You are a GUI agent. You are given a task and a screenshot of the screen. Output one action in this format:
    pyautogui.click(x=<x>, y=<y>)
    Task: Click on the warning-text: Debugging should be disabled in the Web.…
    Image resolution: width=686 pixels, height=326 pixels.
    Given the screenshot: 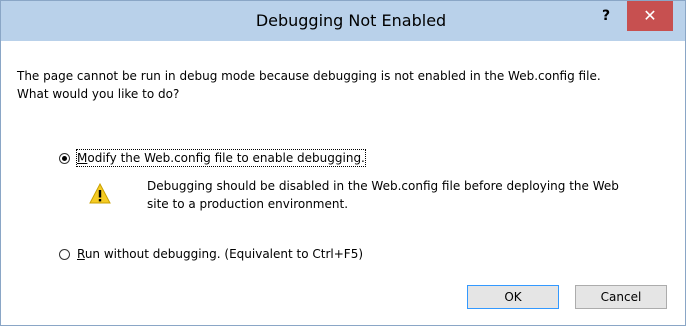 What is the action you would take?
    pyautogui.click(x=407, y=195)
    